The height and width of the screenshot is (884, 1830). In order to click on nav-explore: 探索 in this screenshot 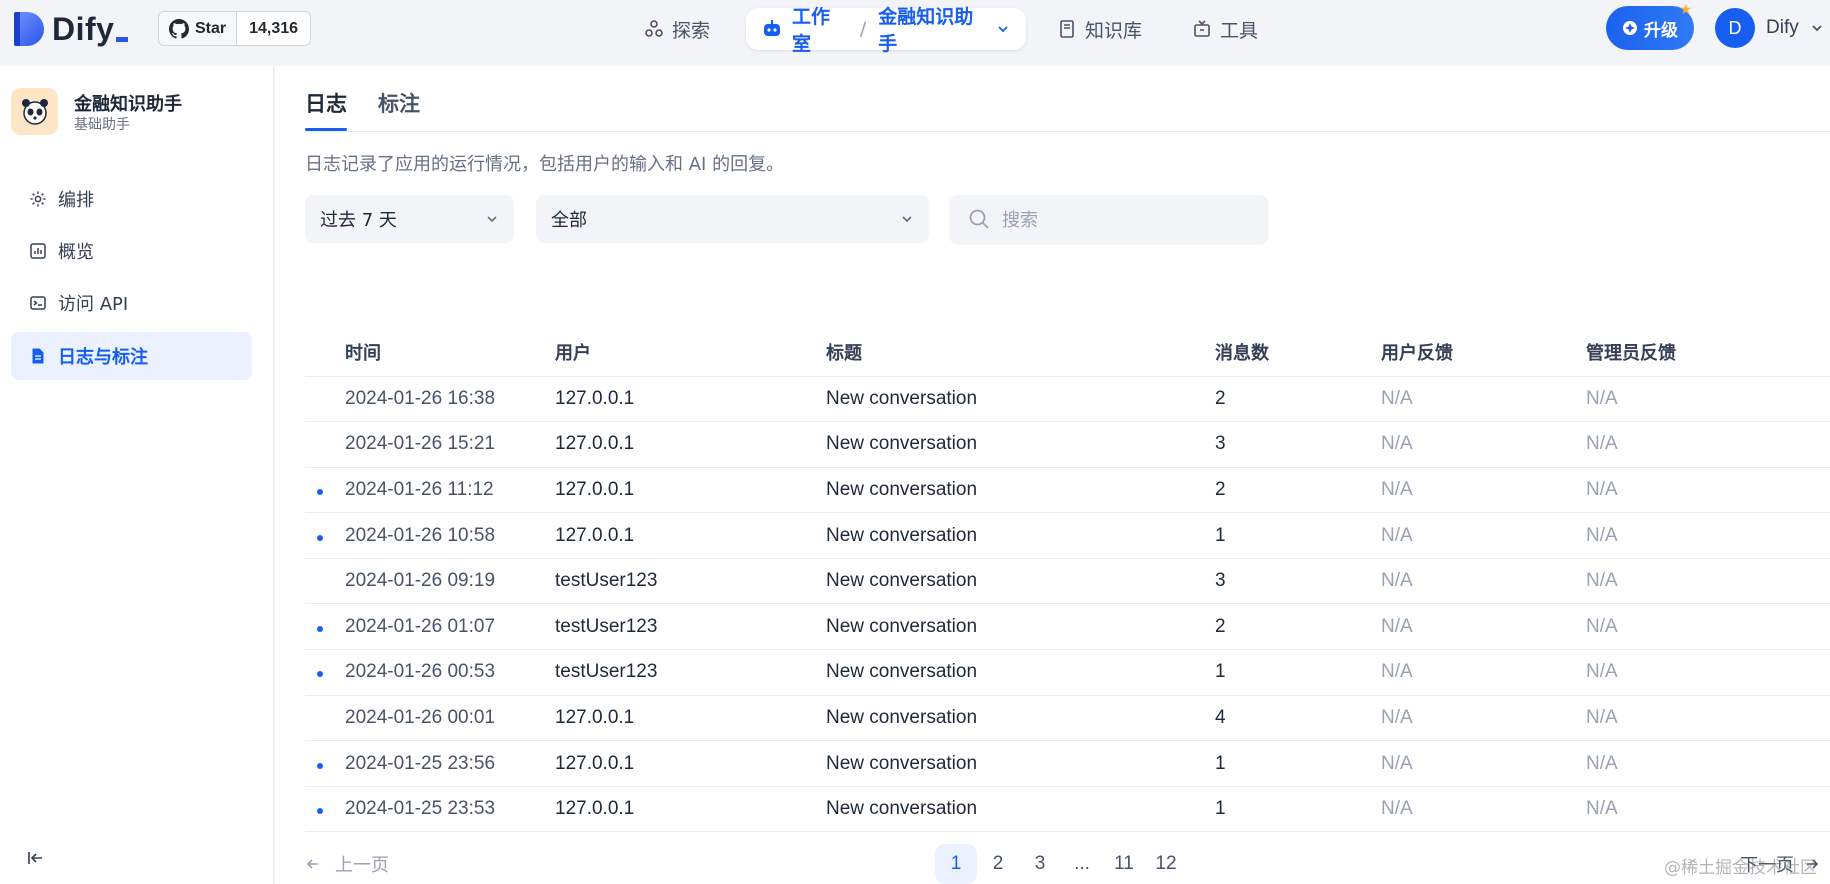, I will do `click(677, 29)`.